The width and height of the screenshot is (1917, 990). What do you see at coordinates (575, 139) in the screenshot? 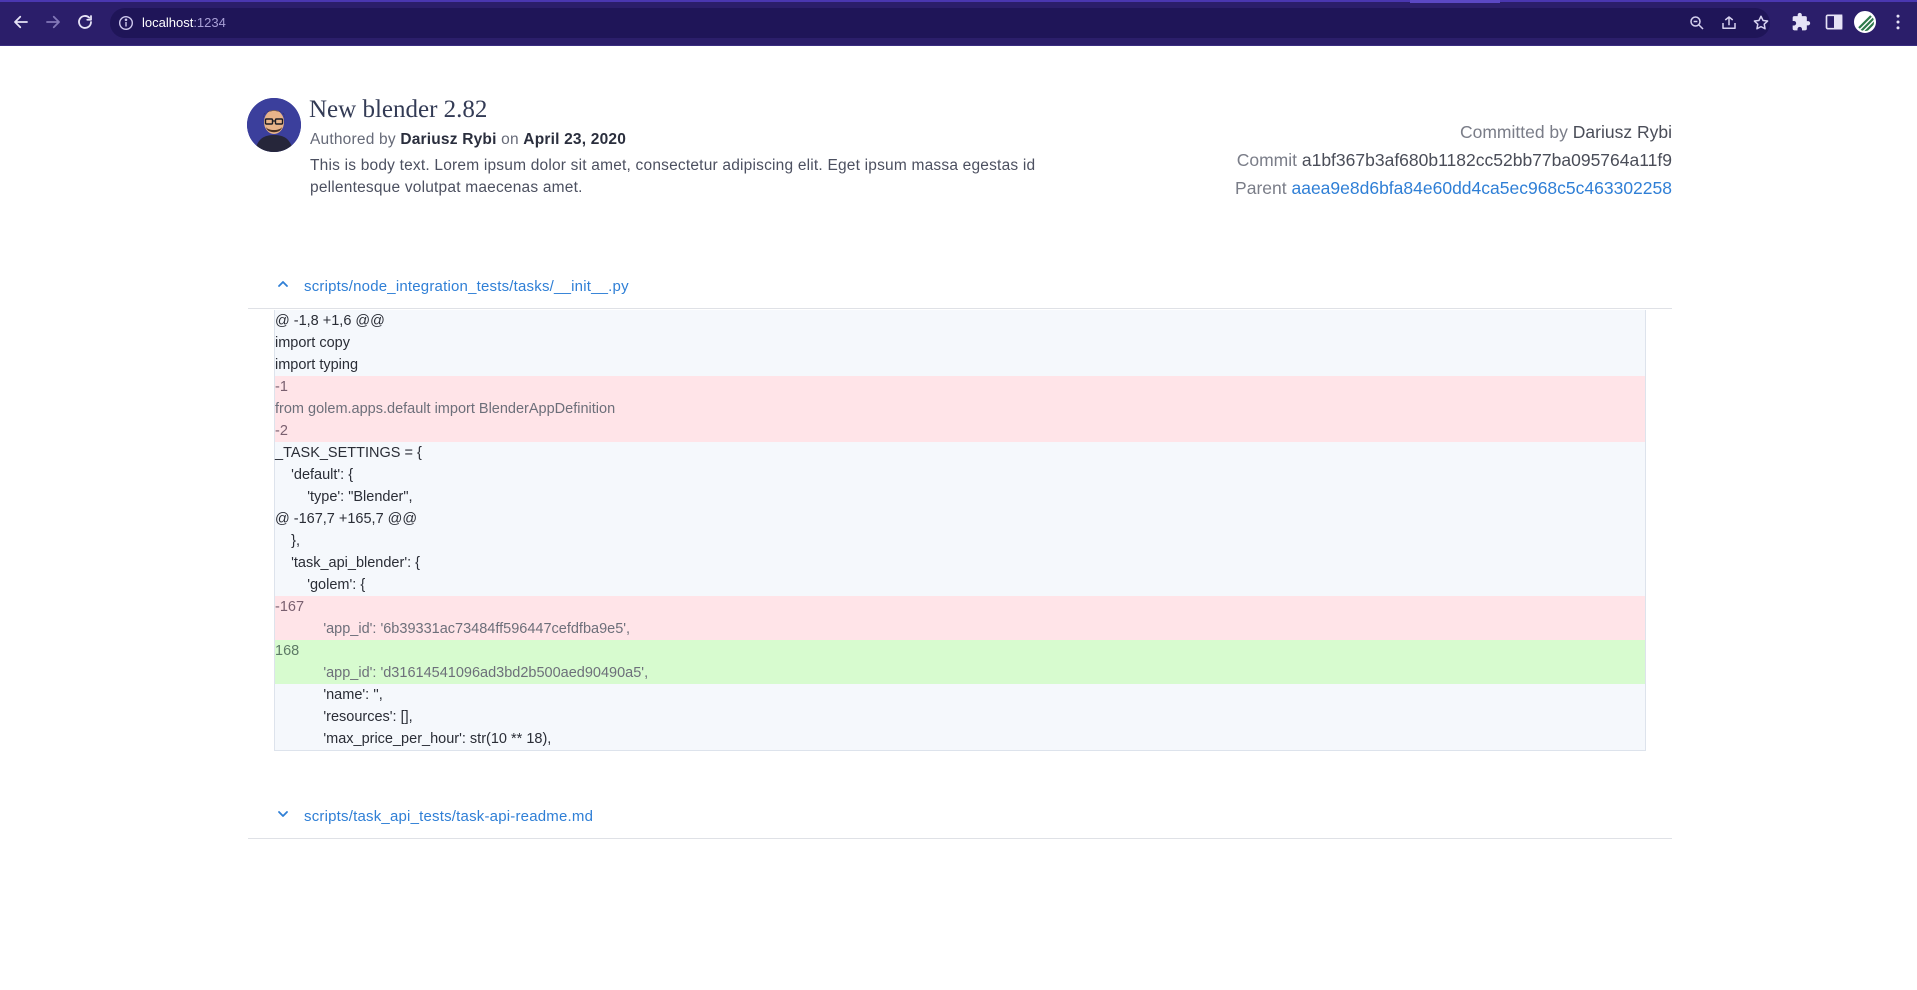
I see `commit-date: April 23, 2020` at bounding box center [575, 139].